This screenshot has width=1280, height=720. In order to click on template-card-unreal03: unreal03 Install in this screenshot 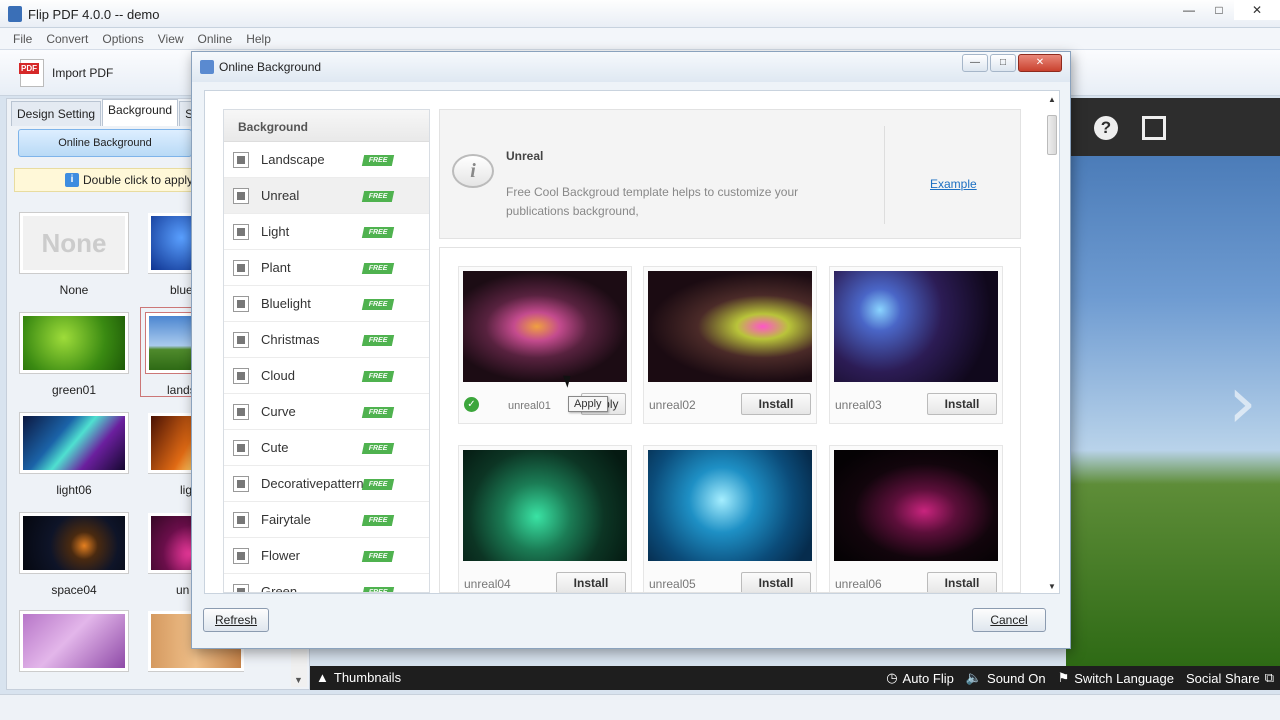, I will do `click(916, 345)`.